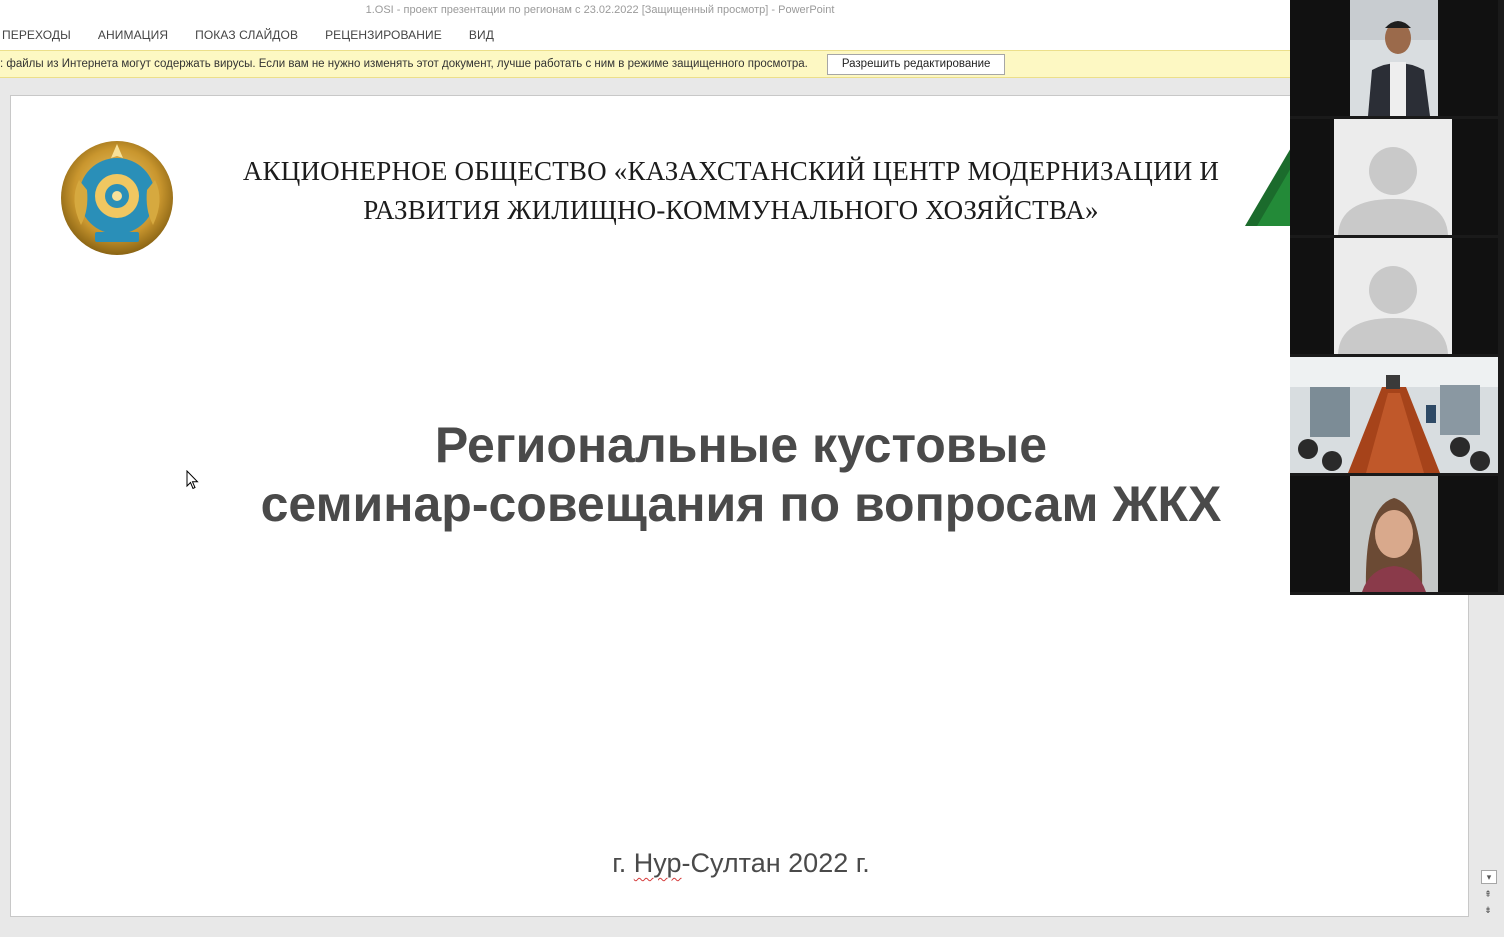 The image size is (1504, 937). I want to click on participant-video-woman-icon, so click(1394, 534).